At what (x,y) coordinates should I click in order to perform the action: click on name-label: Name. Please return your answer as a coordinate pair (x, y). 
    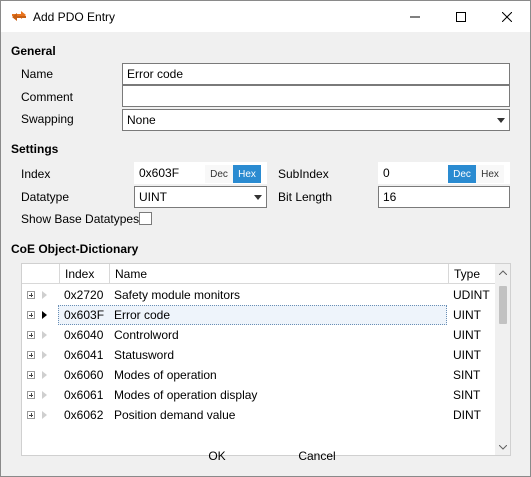
    Looking at the image, I should click on (37, 74).